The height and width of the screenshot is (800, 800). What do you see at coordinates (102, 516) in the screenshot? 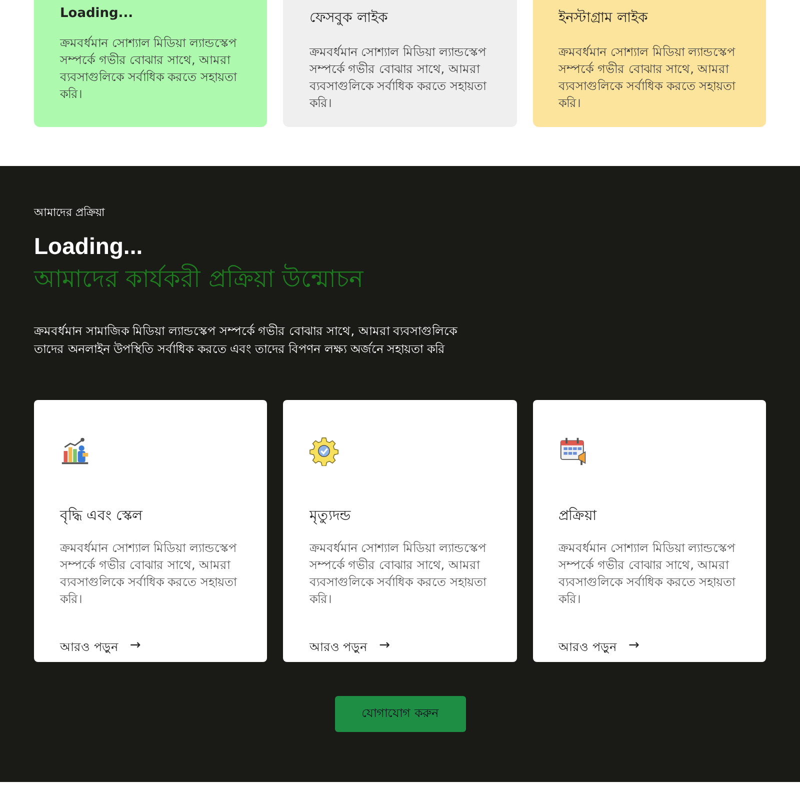
I see `card-title: বৃদ্ধি এবং স্কেল` at bounding box center [102, 516].